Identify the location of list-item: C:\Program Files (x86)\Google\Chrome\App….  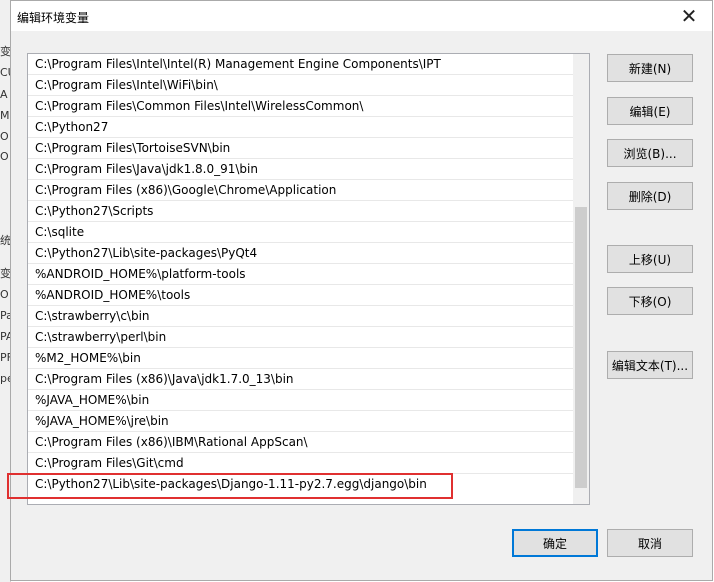
(301, 190).